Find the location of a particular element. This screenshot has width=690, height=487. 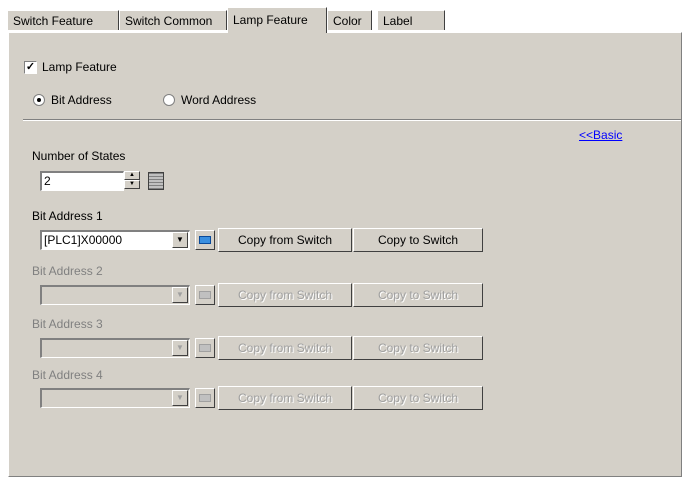

bit-address-2-label: Bit Address 2 is located at coordinates (67, 271).